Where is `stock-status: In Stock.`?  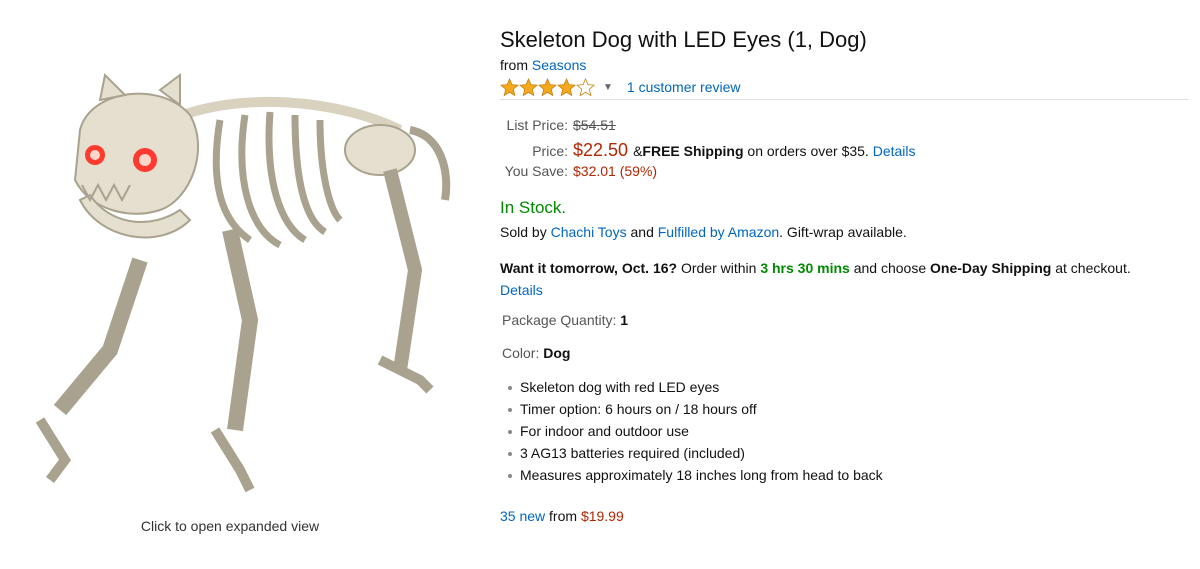
stock-status: In Stock. is located at coordinates (533, 207).